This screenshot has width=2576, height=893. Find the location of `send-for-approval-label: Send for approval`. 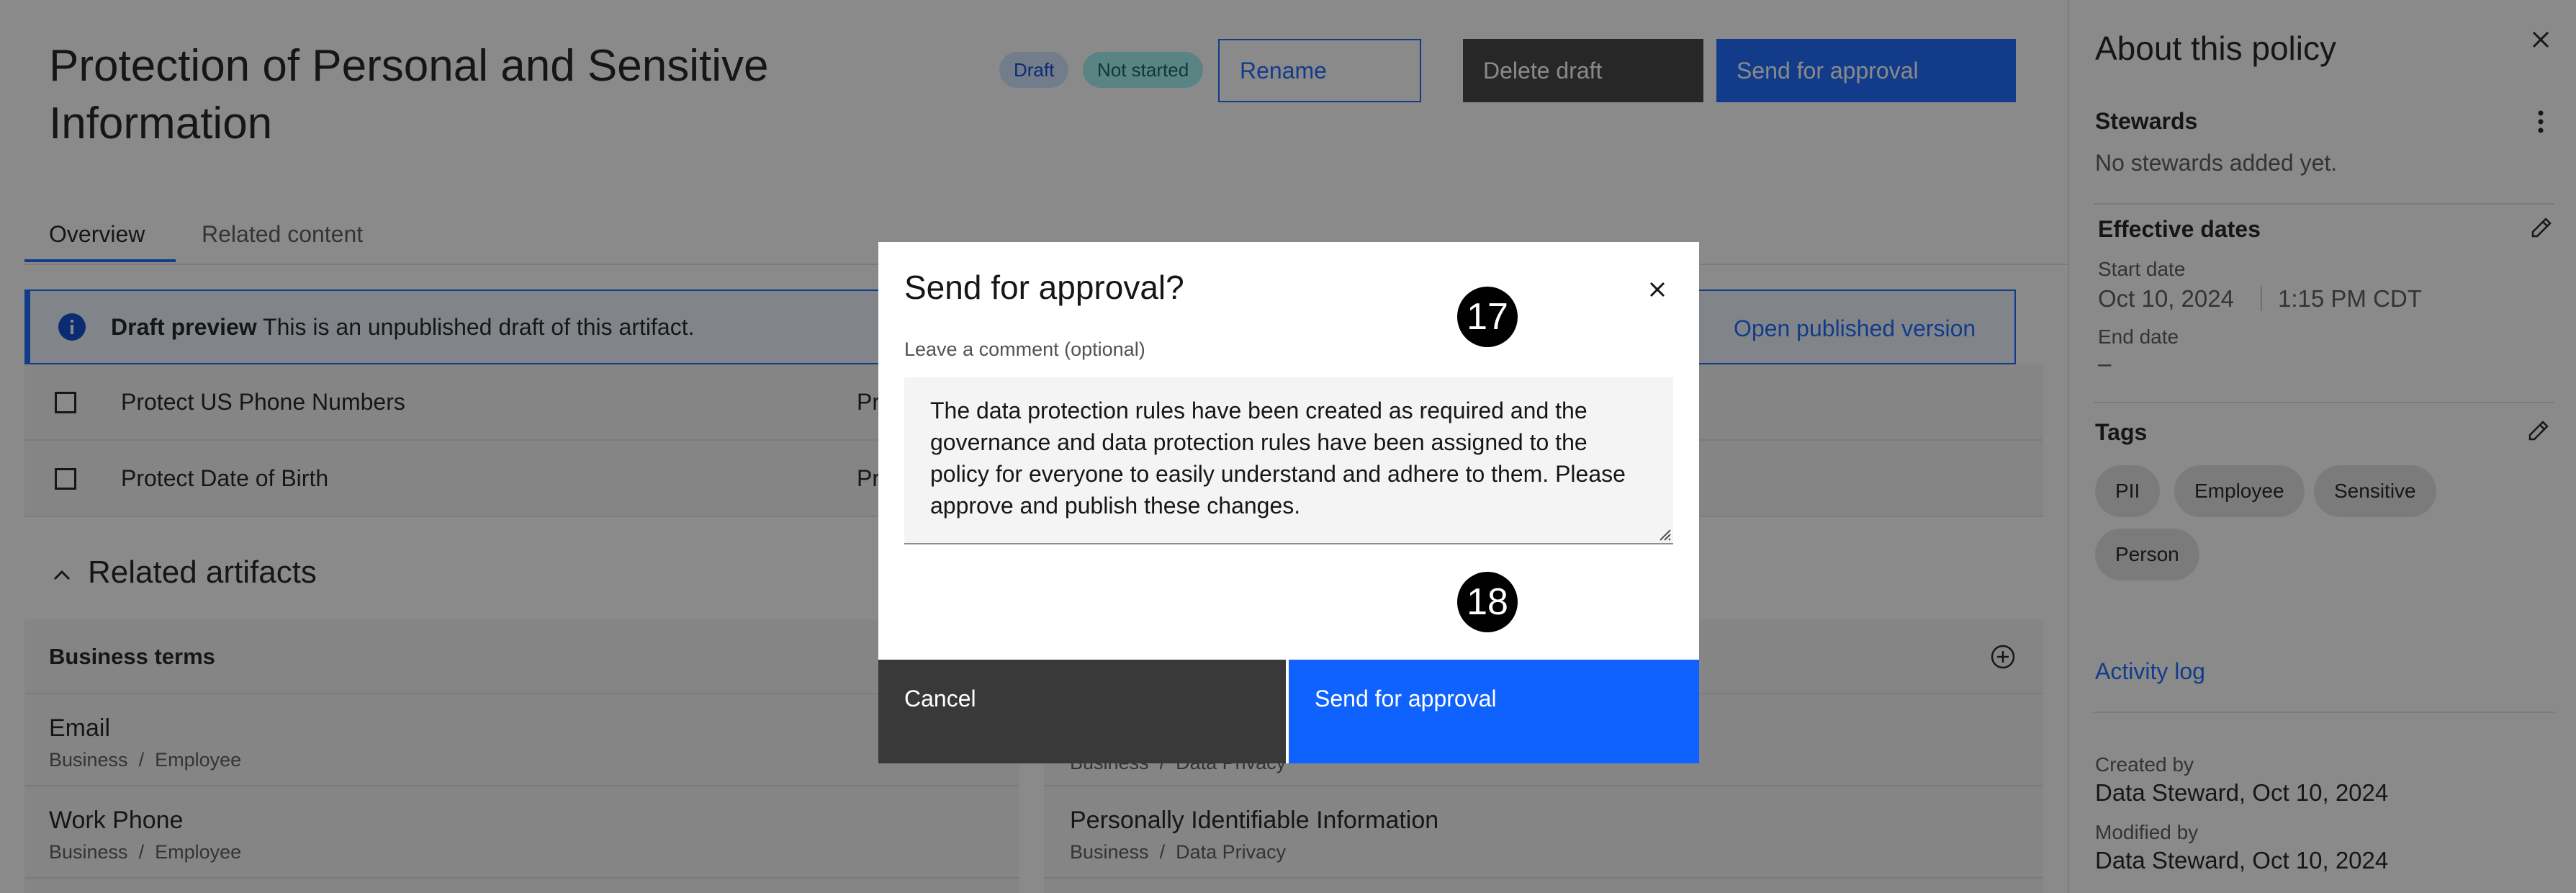

send-for-approval-label: Send for approval is located at coordinates (1406, 699).